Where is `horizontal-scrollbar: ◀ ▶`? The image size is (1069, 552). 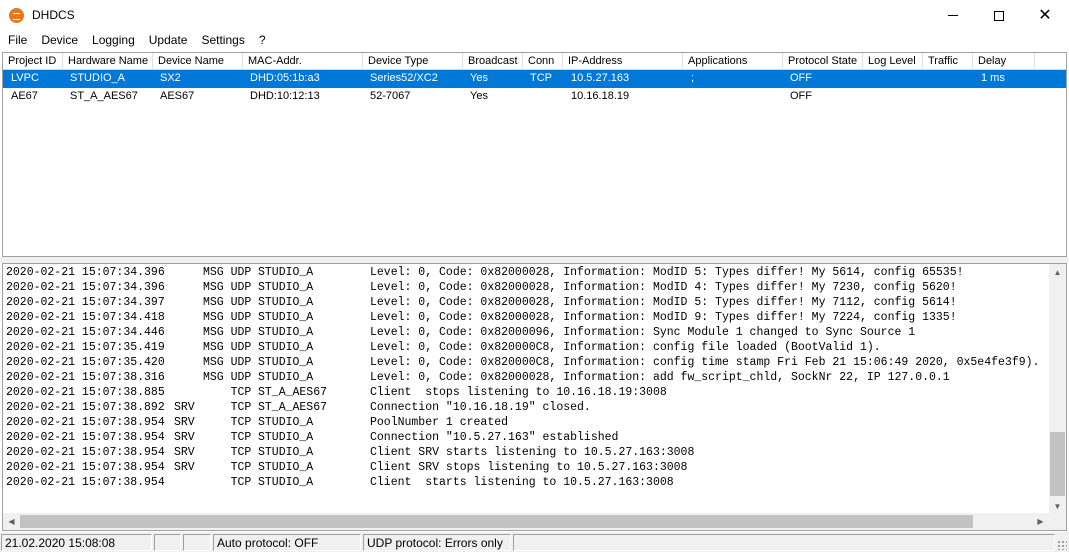 horizontal-scrollbar: ◀ ▶ is located at coordinates (534, 521).